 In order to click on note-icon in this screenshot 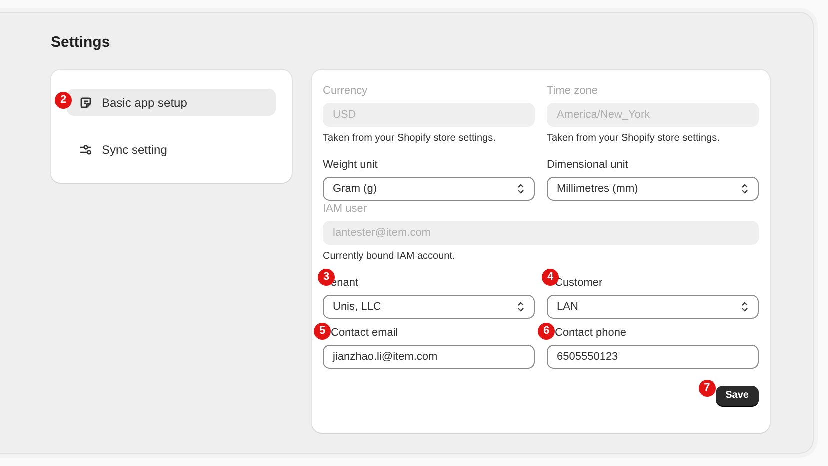, I will do `click(86, 103)`.